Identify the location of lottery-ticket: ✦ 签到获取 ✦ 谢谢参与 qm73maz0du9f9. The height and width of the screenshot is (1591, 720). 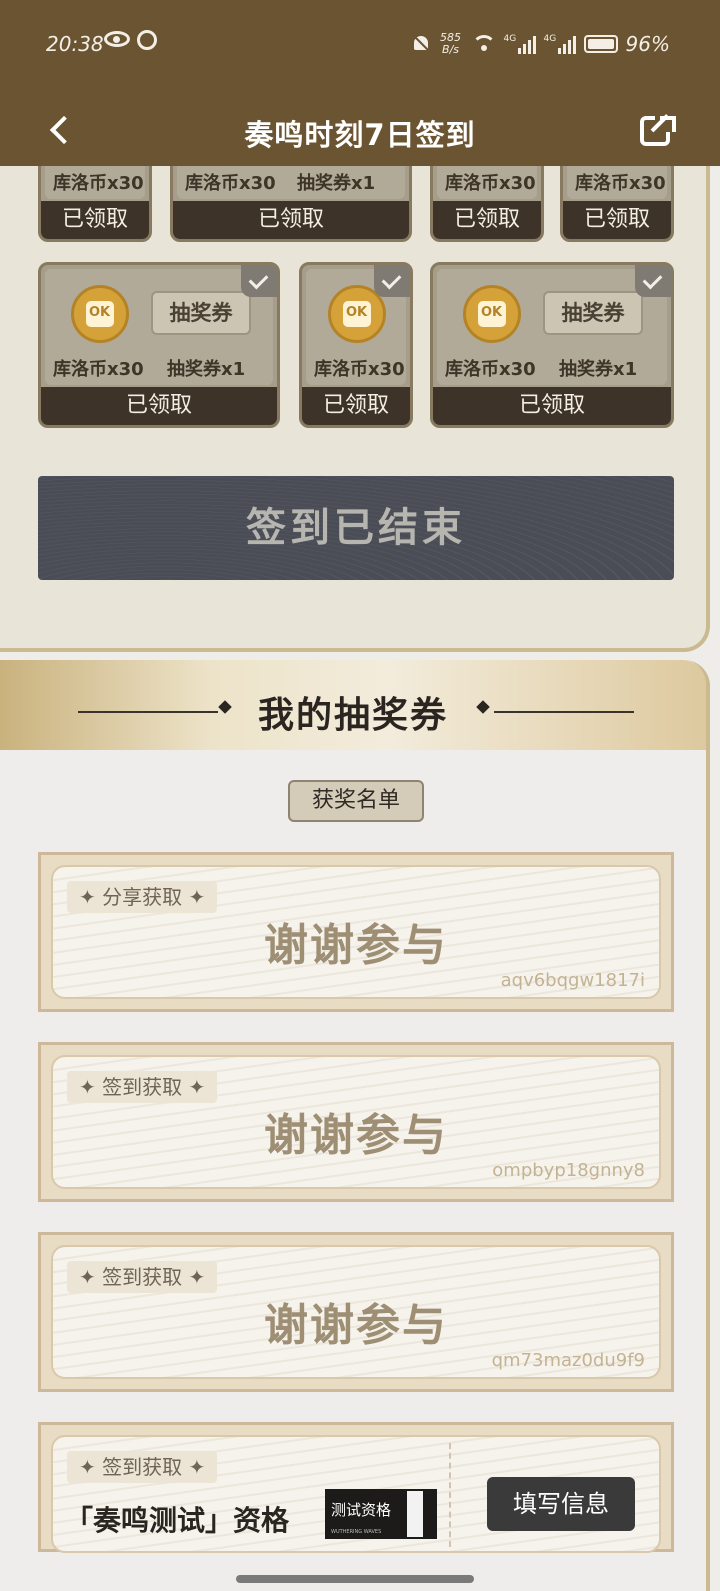
(356, 1312).